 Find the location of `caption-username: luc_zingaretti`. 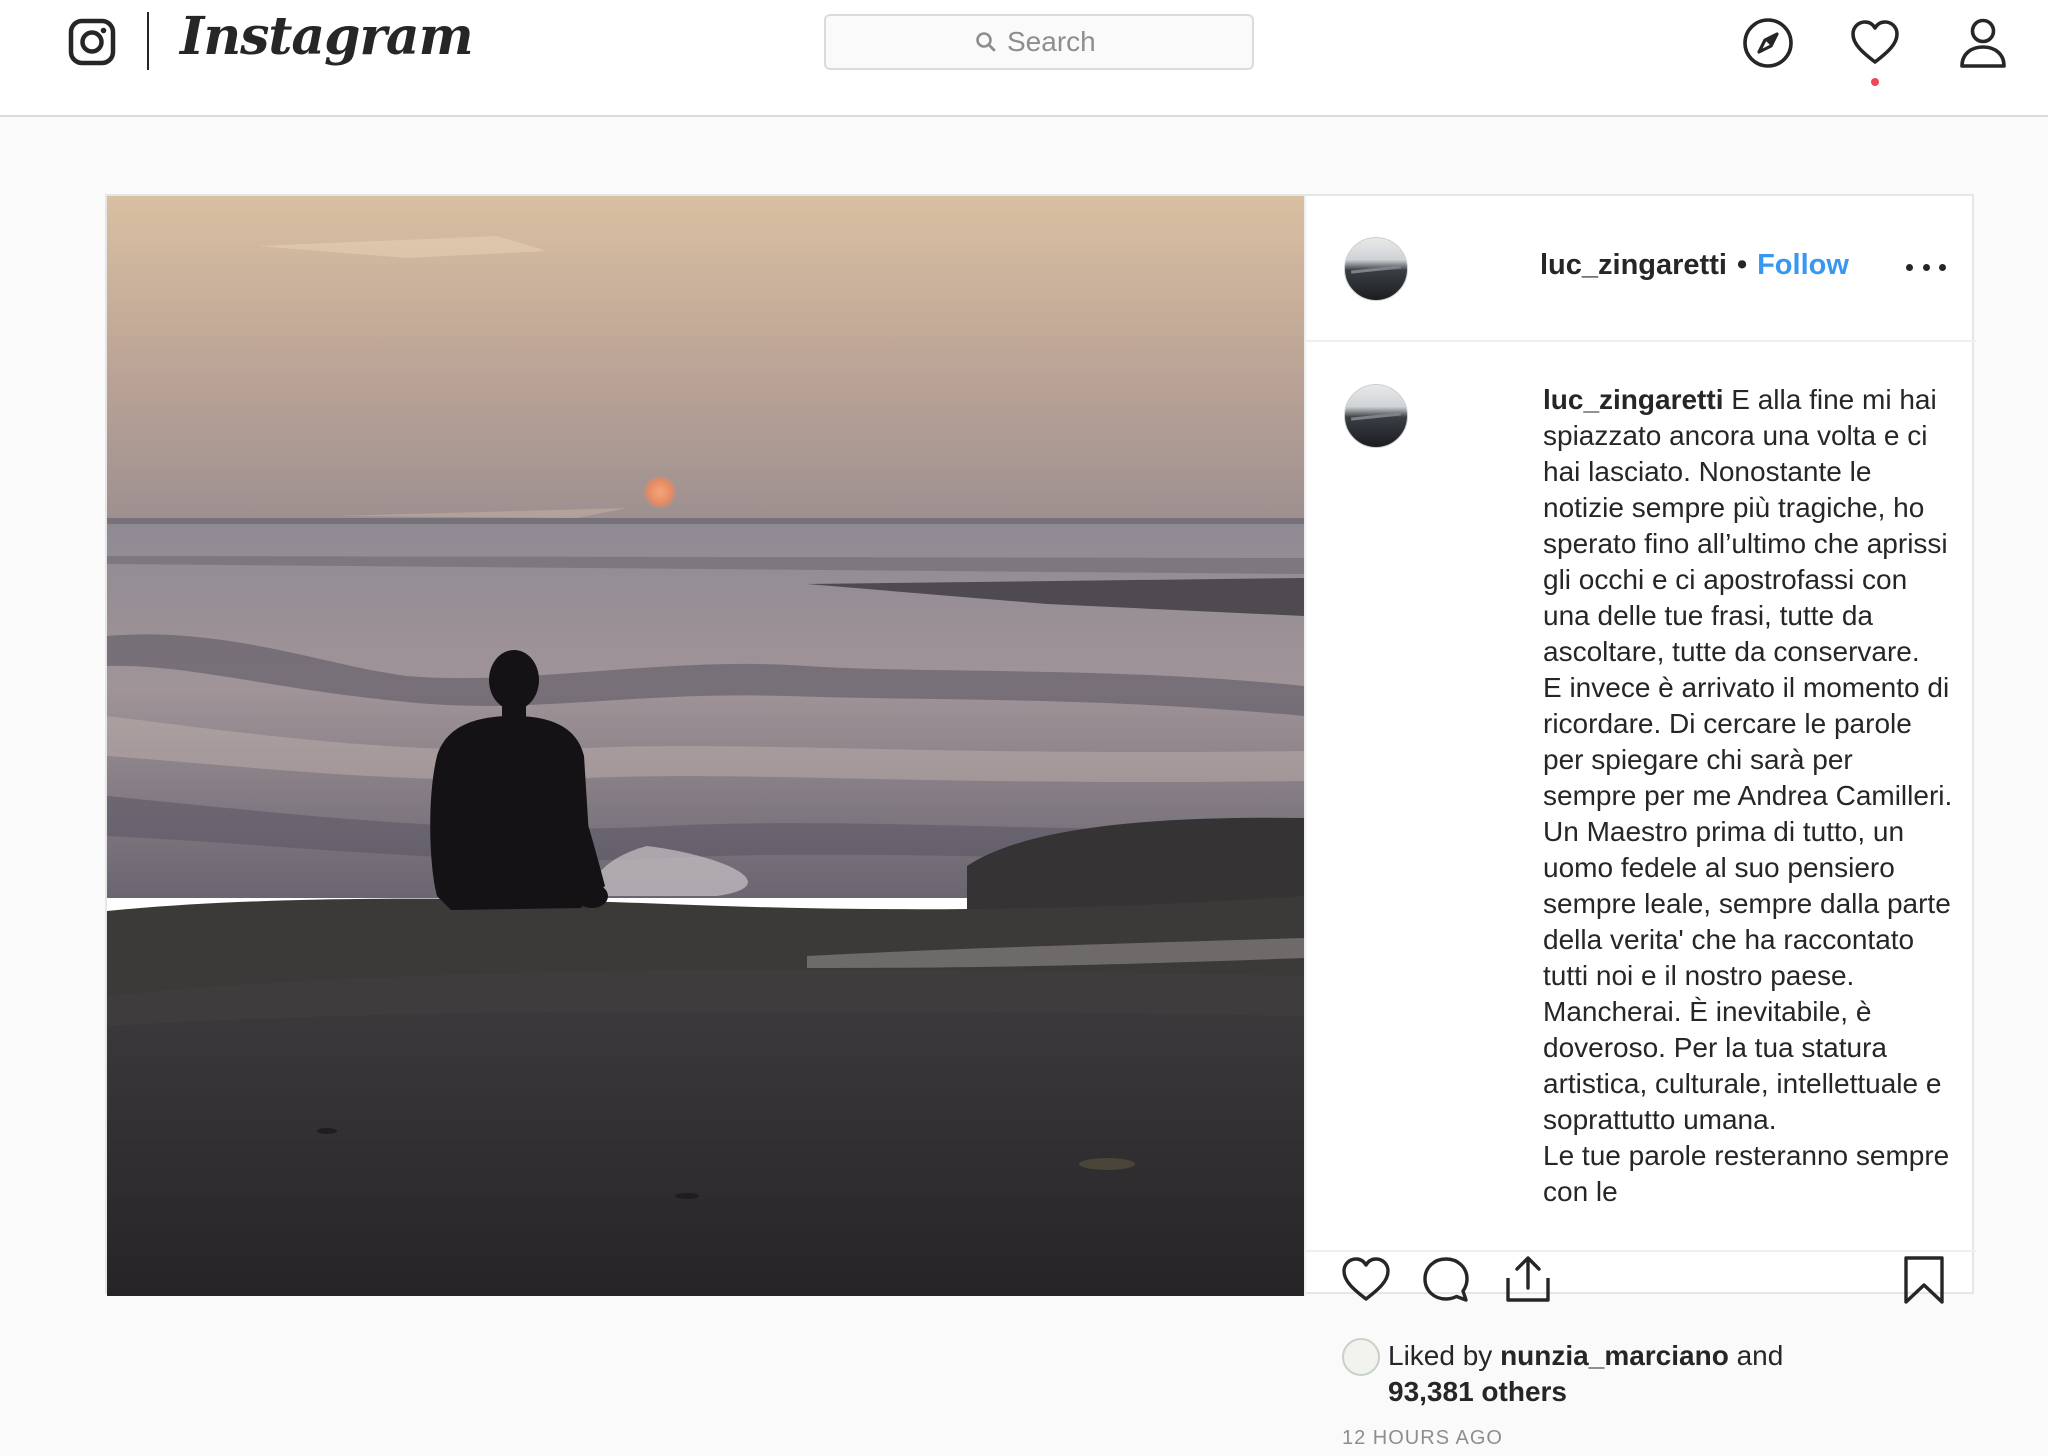

caption-username: luc_zingaretti is located at coordinates (1633, 399).